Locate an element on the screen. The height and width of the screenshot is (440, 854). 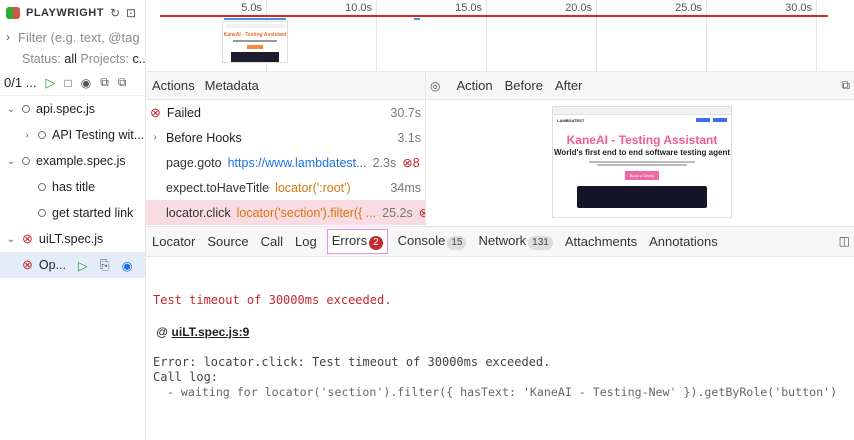
tab-label: Attachments is located at coordinates (601, 241).